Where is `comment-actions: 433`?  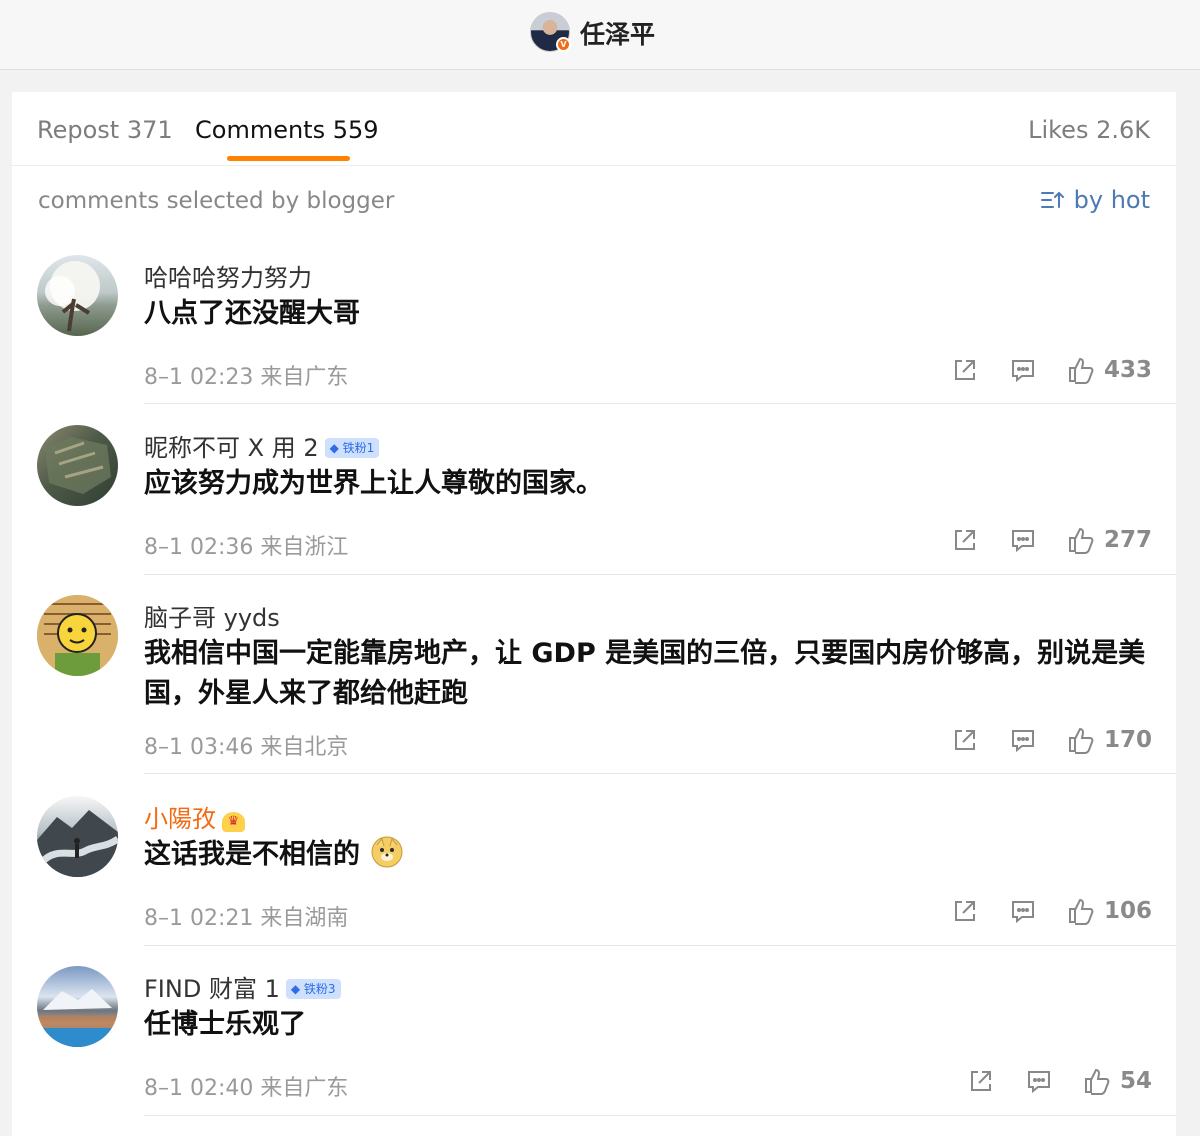
comment-actions: 433 is located at coordinates (1037, 370).